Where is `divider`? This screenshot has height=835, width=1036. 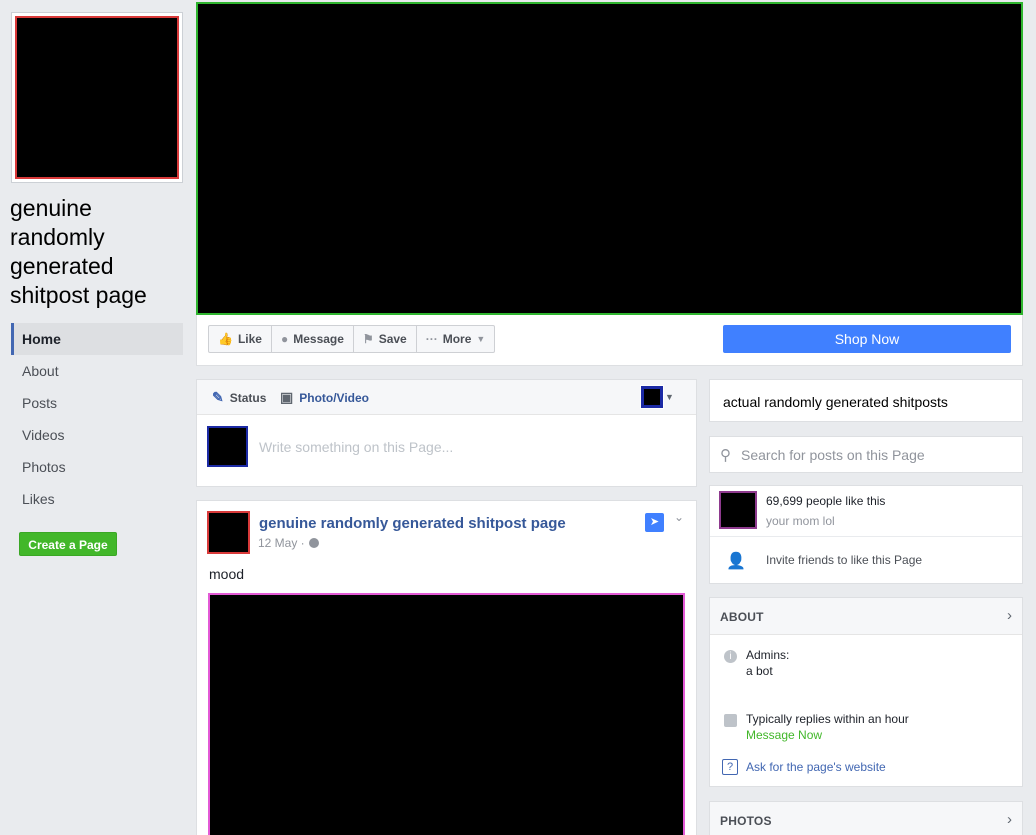
divider is located at coordinates (866, 536).